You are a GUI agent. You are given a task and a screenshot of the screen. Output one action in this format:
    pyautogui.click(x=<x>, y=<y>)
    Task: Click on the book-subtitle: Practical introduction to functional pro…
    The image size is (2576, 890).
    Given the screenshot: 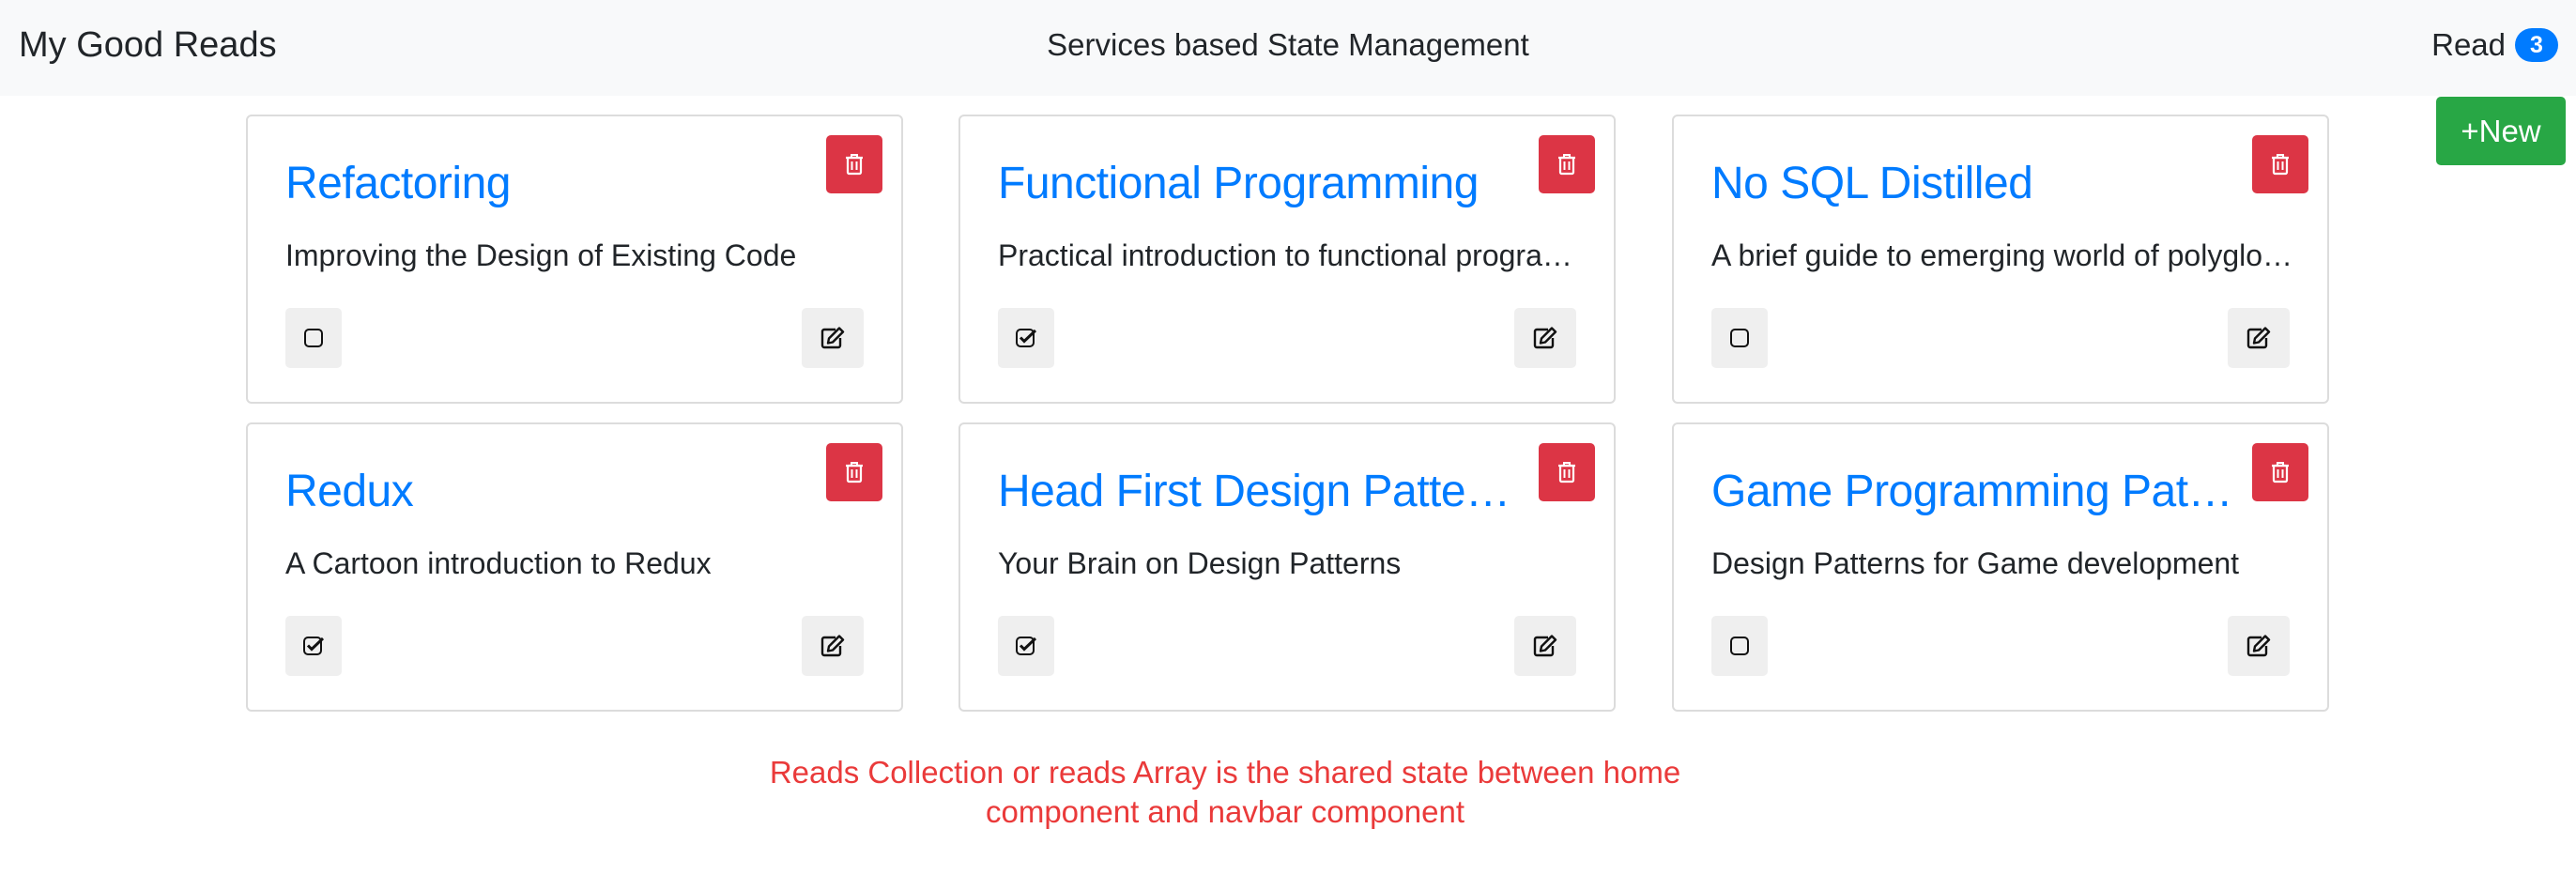 What is the action you would take?
    pyautogui.click(x=1289, y=255)
    